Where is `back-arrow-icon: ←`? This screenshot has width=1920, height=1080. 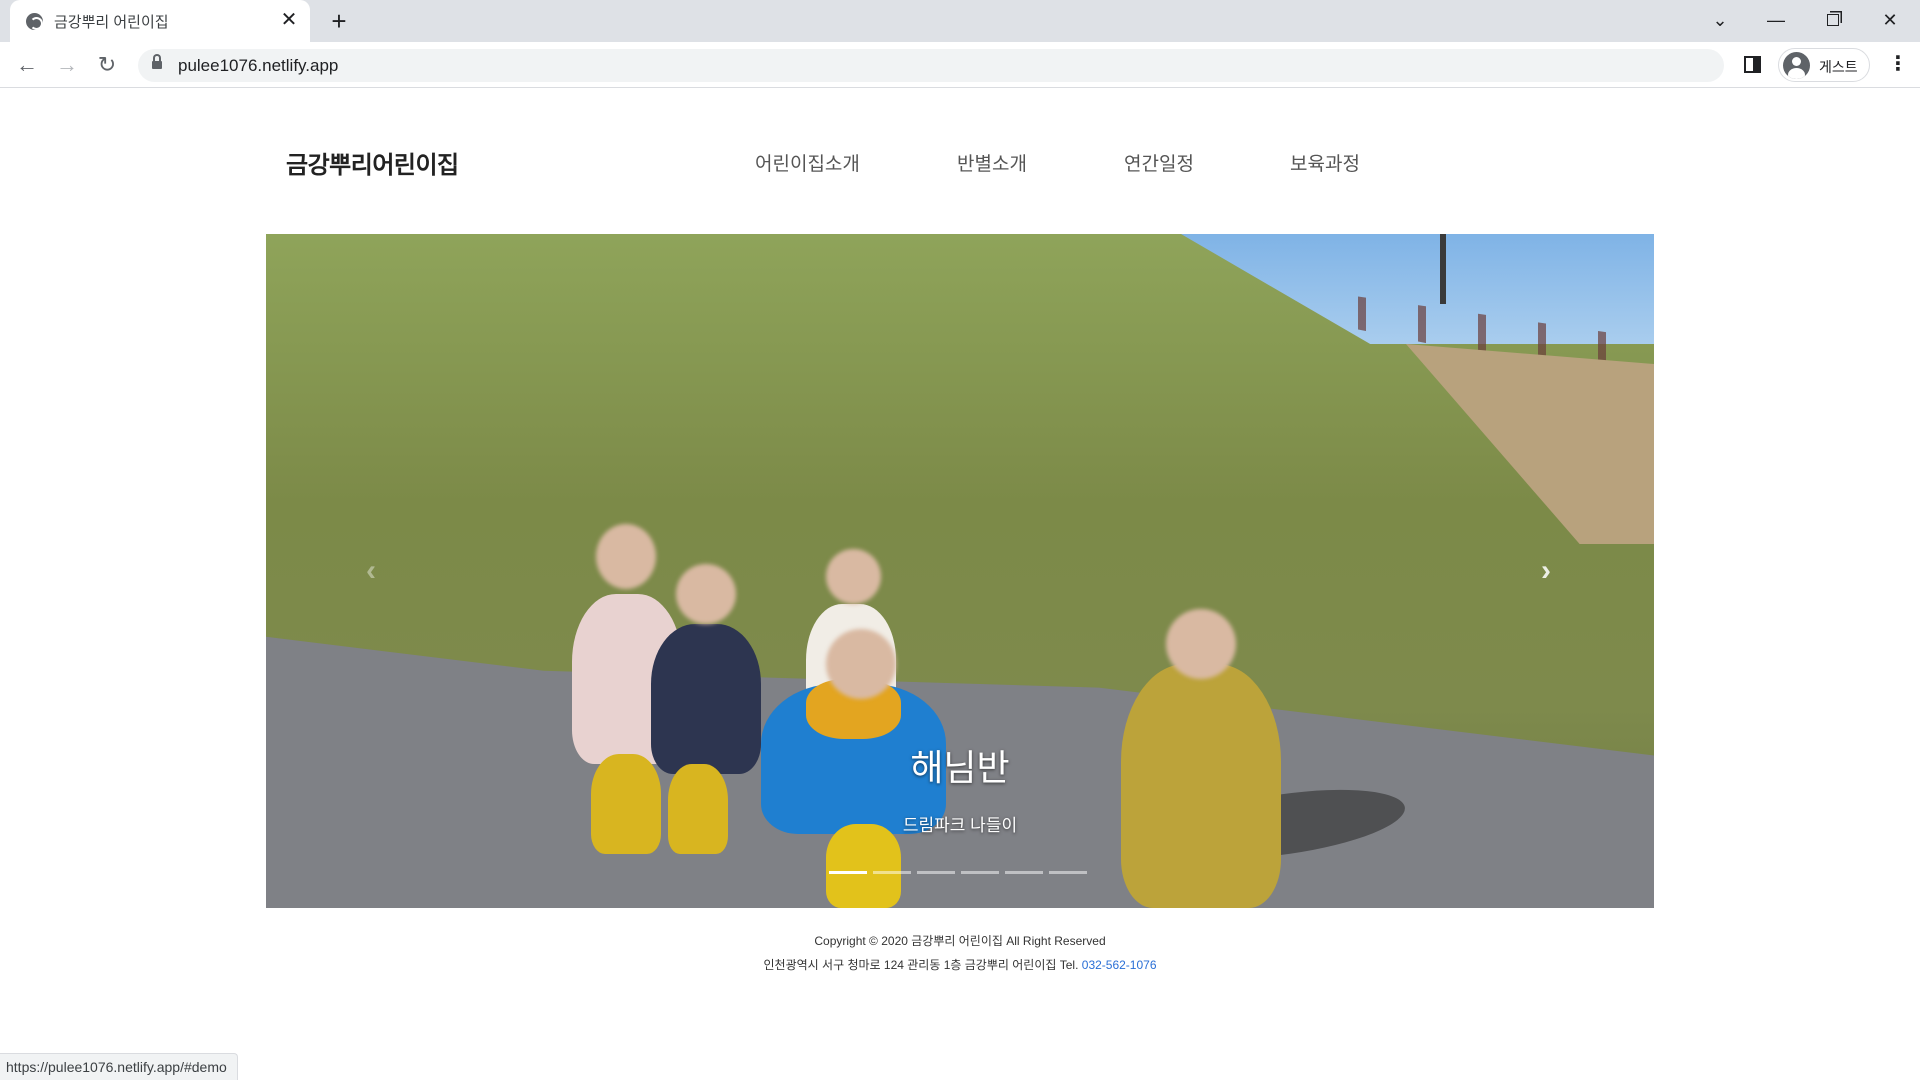
back-arrow-icon: ← is located at coordinates (27, 65).